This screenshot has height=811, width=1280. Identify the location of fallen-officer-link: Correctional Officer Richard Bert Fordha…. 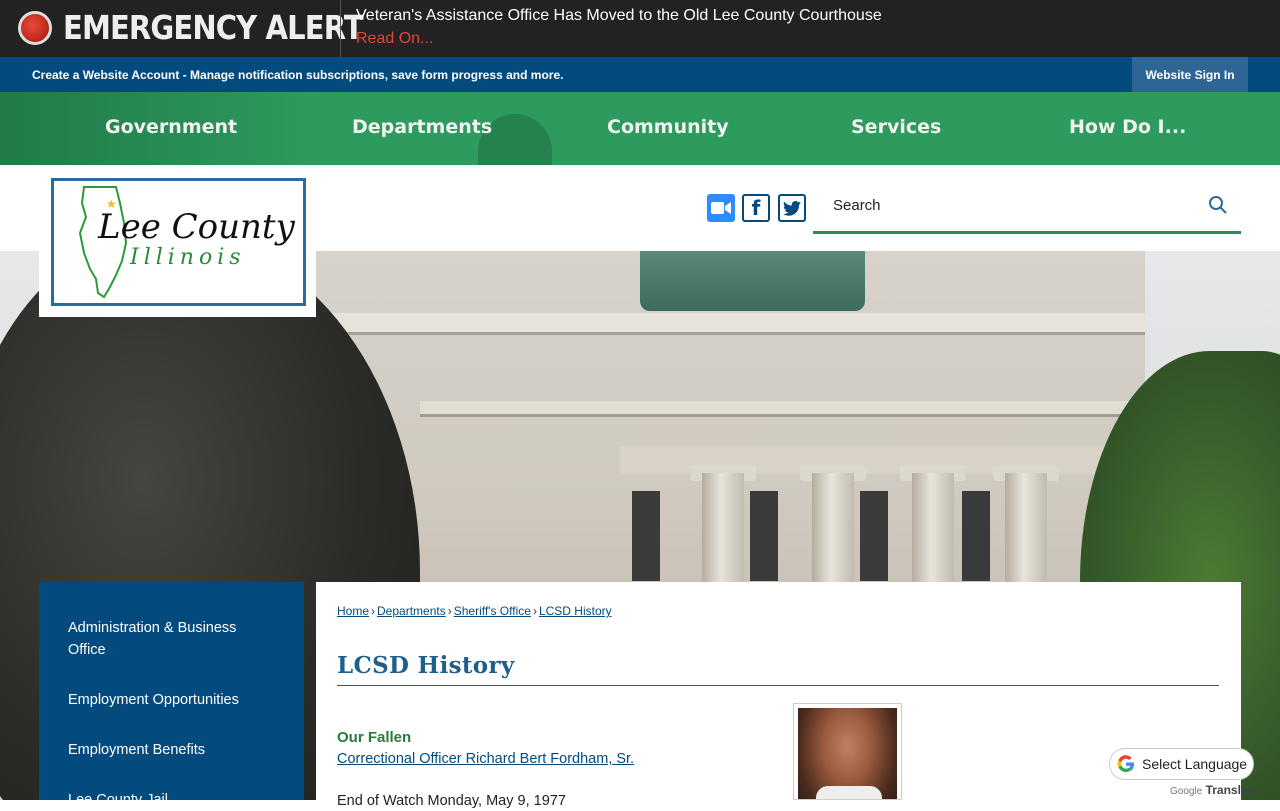
(485, 759).